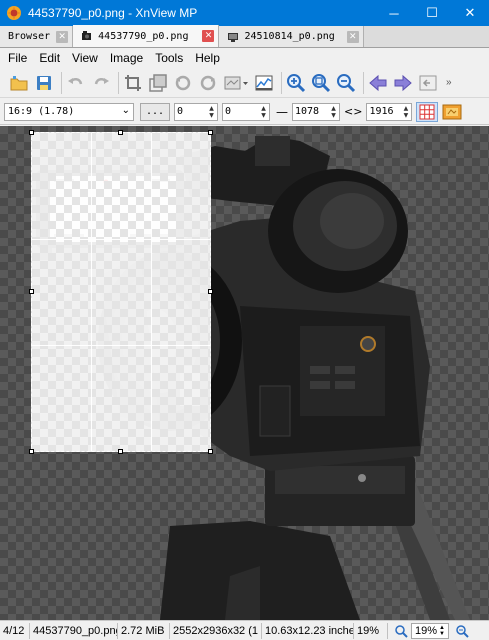 The height and width of the screenshot is (640, 489). I want to click on rotate-left-icon, so click(183, 82).